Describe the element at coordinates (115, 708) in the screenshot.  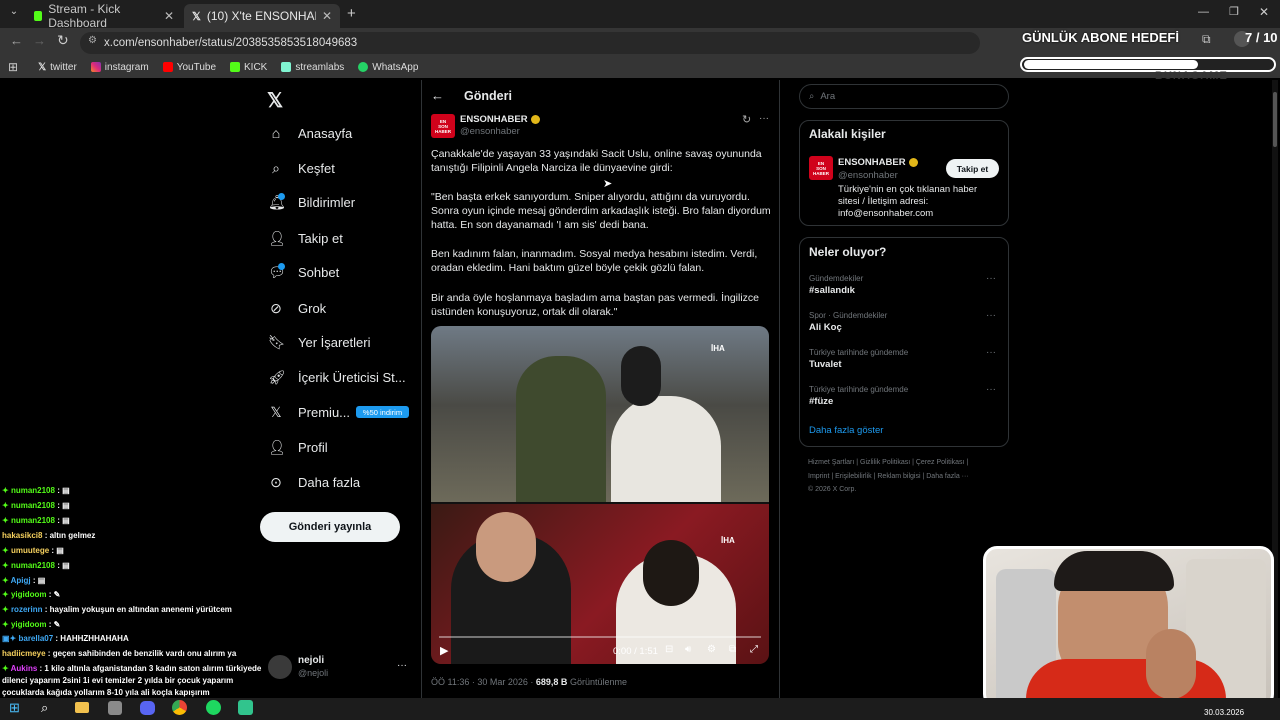
I see `app-icon` at that location.